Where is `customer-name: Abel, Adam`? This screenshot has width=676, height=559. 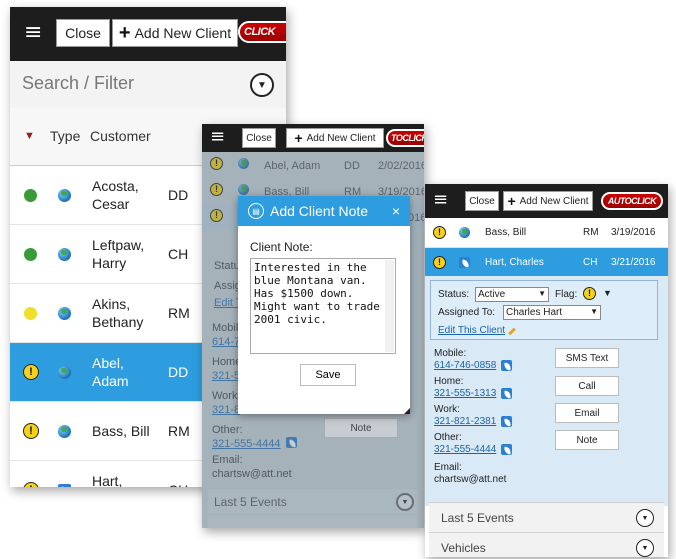 customer-name: Abel, Adam is located at coordinates (110, 372).